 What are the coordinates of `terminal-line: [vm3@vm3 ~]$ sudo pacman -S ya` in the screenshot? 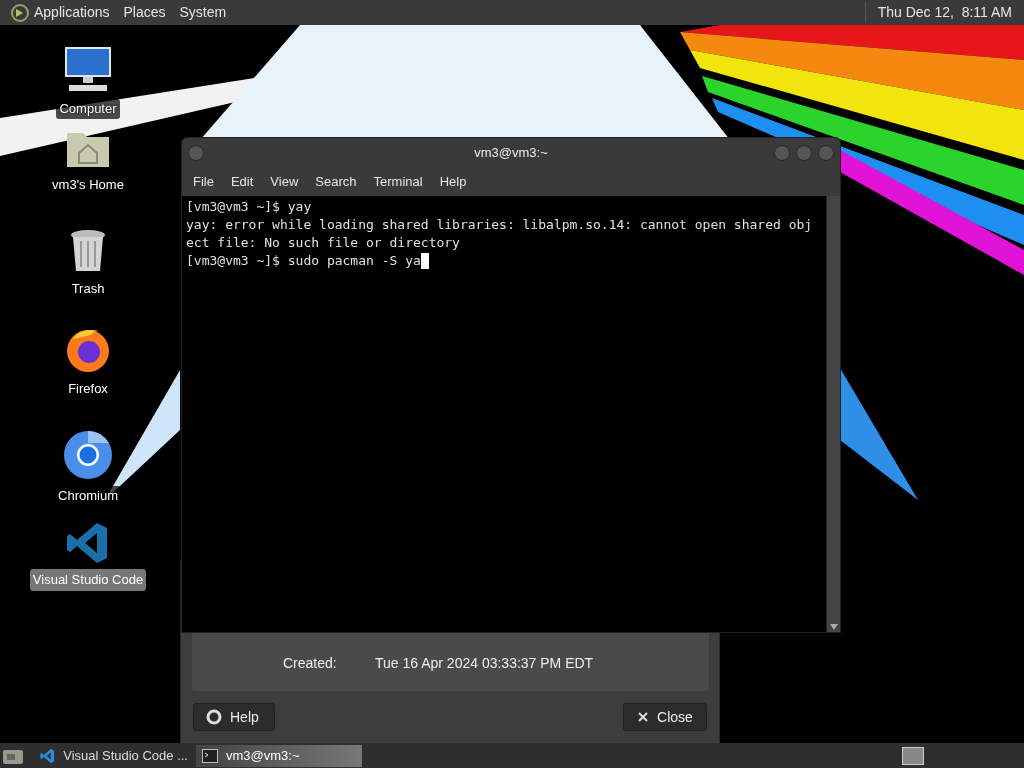 It's located at (303, 261).